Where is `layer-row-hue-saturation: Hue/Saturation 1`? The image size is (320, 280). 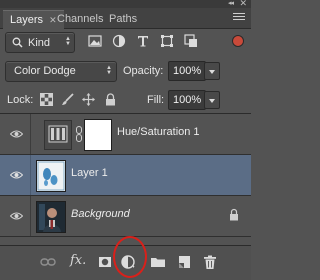 layer-row-hue-saturation: Hue/Saturation 1 is located at coordinates (125, 134).